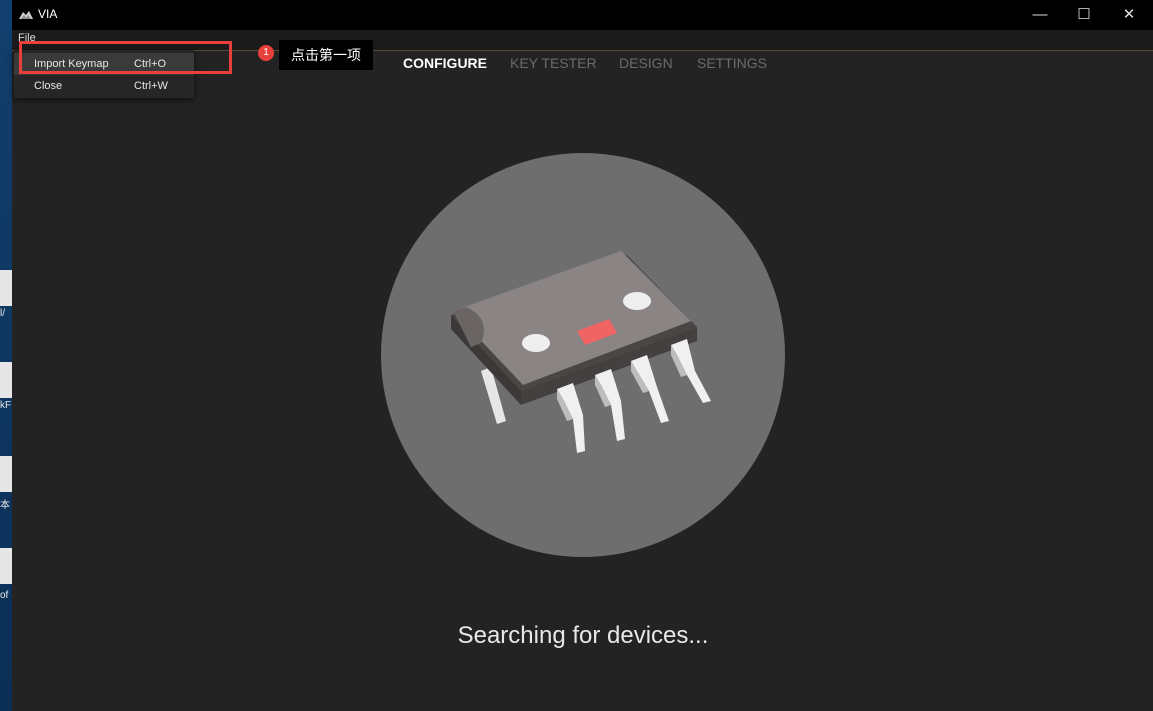 The image size is (1153, 711). I want to click on desktop-background, so click(6, 355).